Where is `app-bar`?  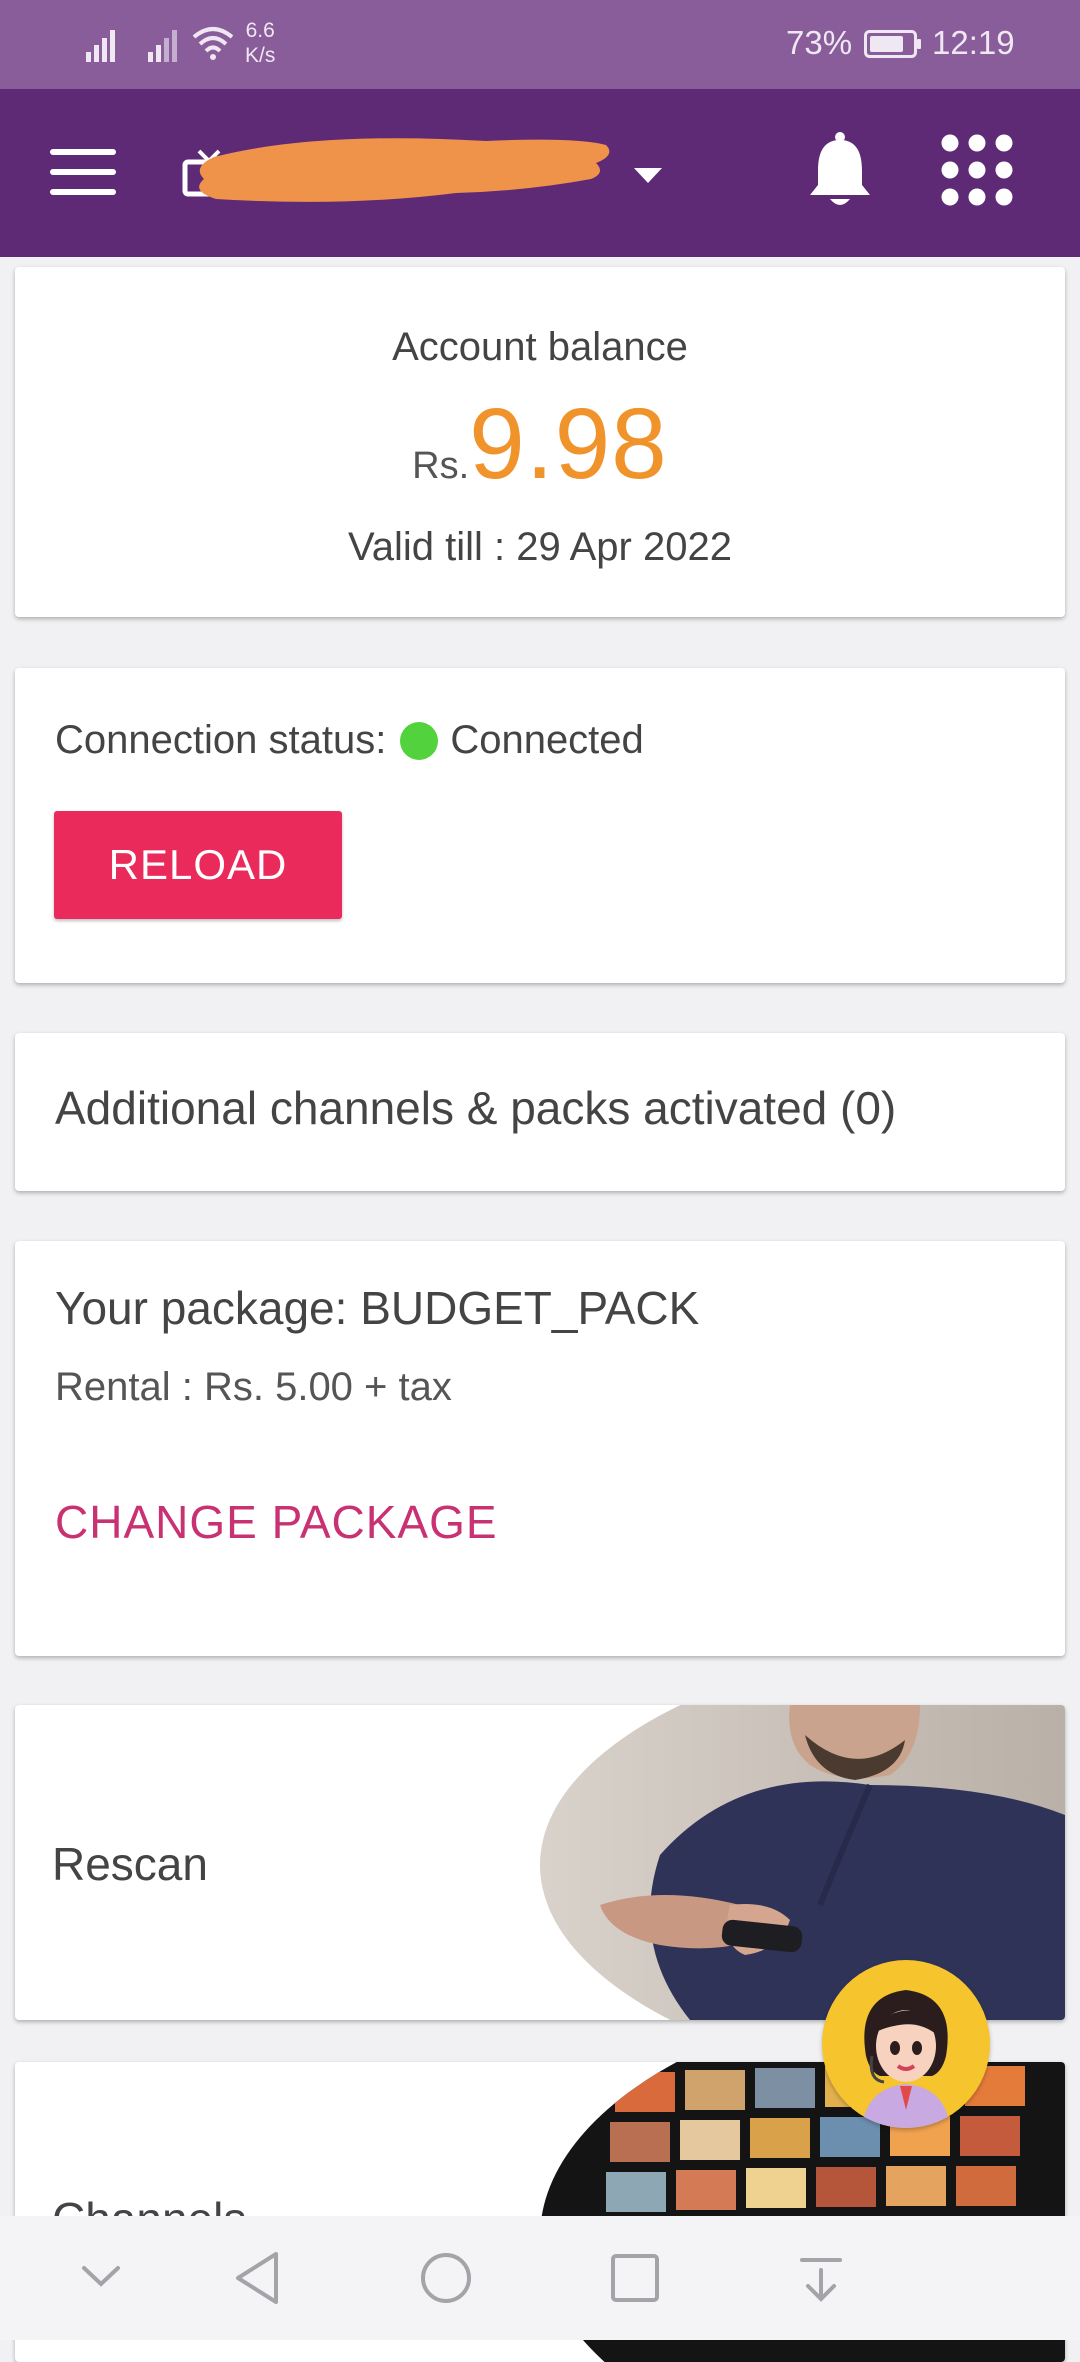 app-bar is located at coordinates (540, 173).